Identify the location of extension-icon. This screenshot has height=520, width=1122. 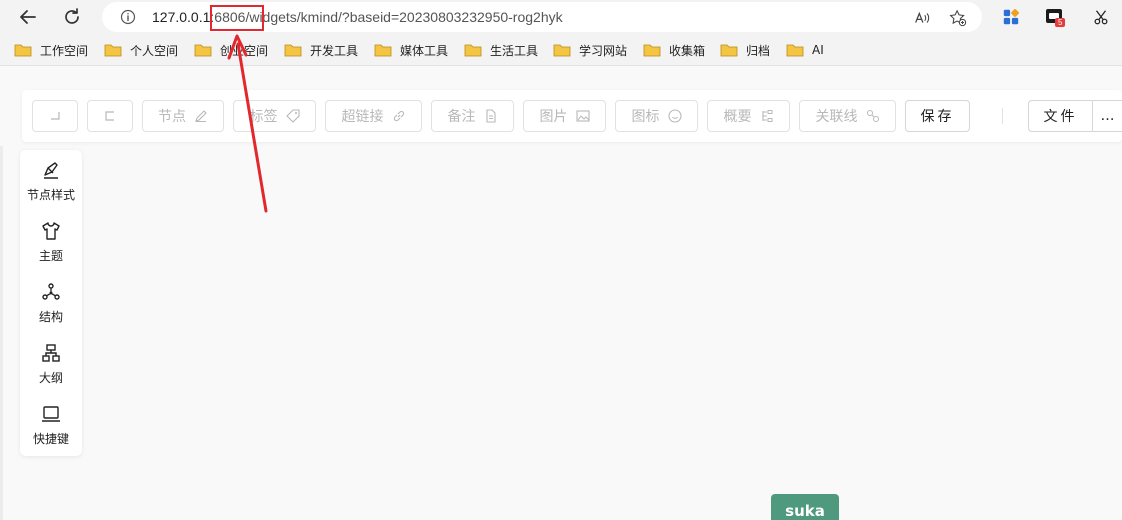
(1055, 18).